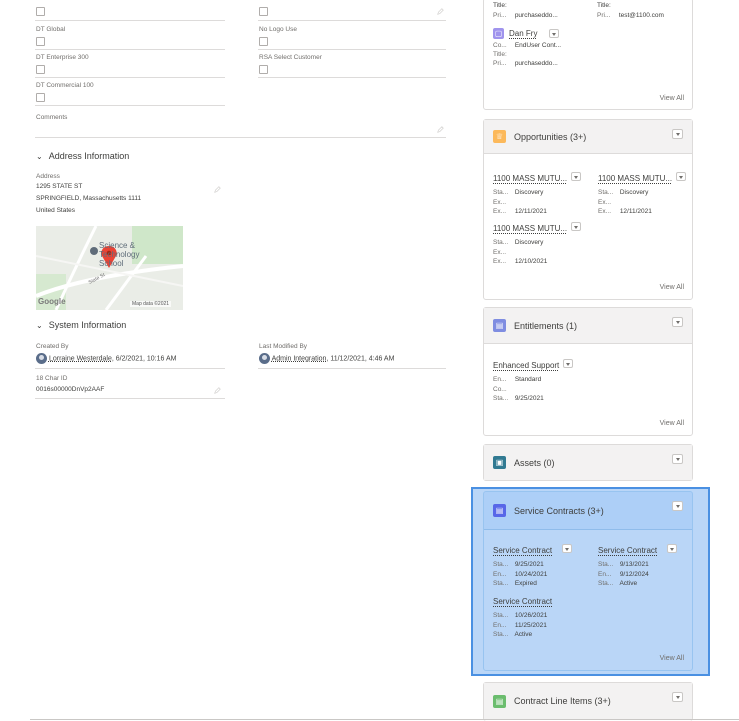 The image size is (739, 721). I want to click on asset-icon: ▣, so click(499, 462).